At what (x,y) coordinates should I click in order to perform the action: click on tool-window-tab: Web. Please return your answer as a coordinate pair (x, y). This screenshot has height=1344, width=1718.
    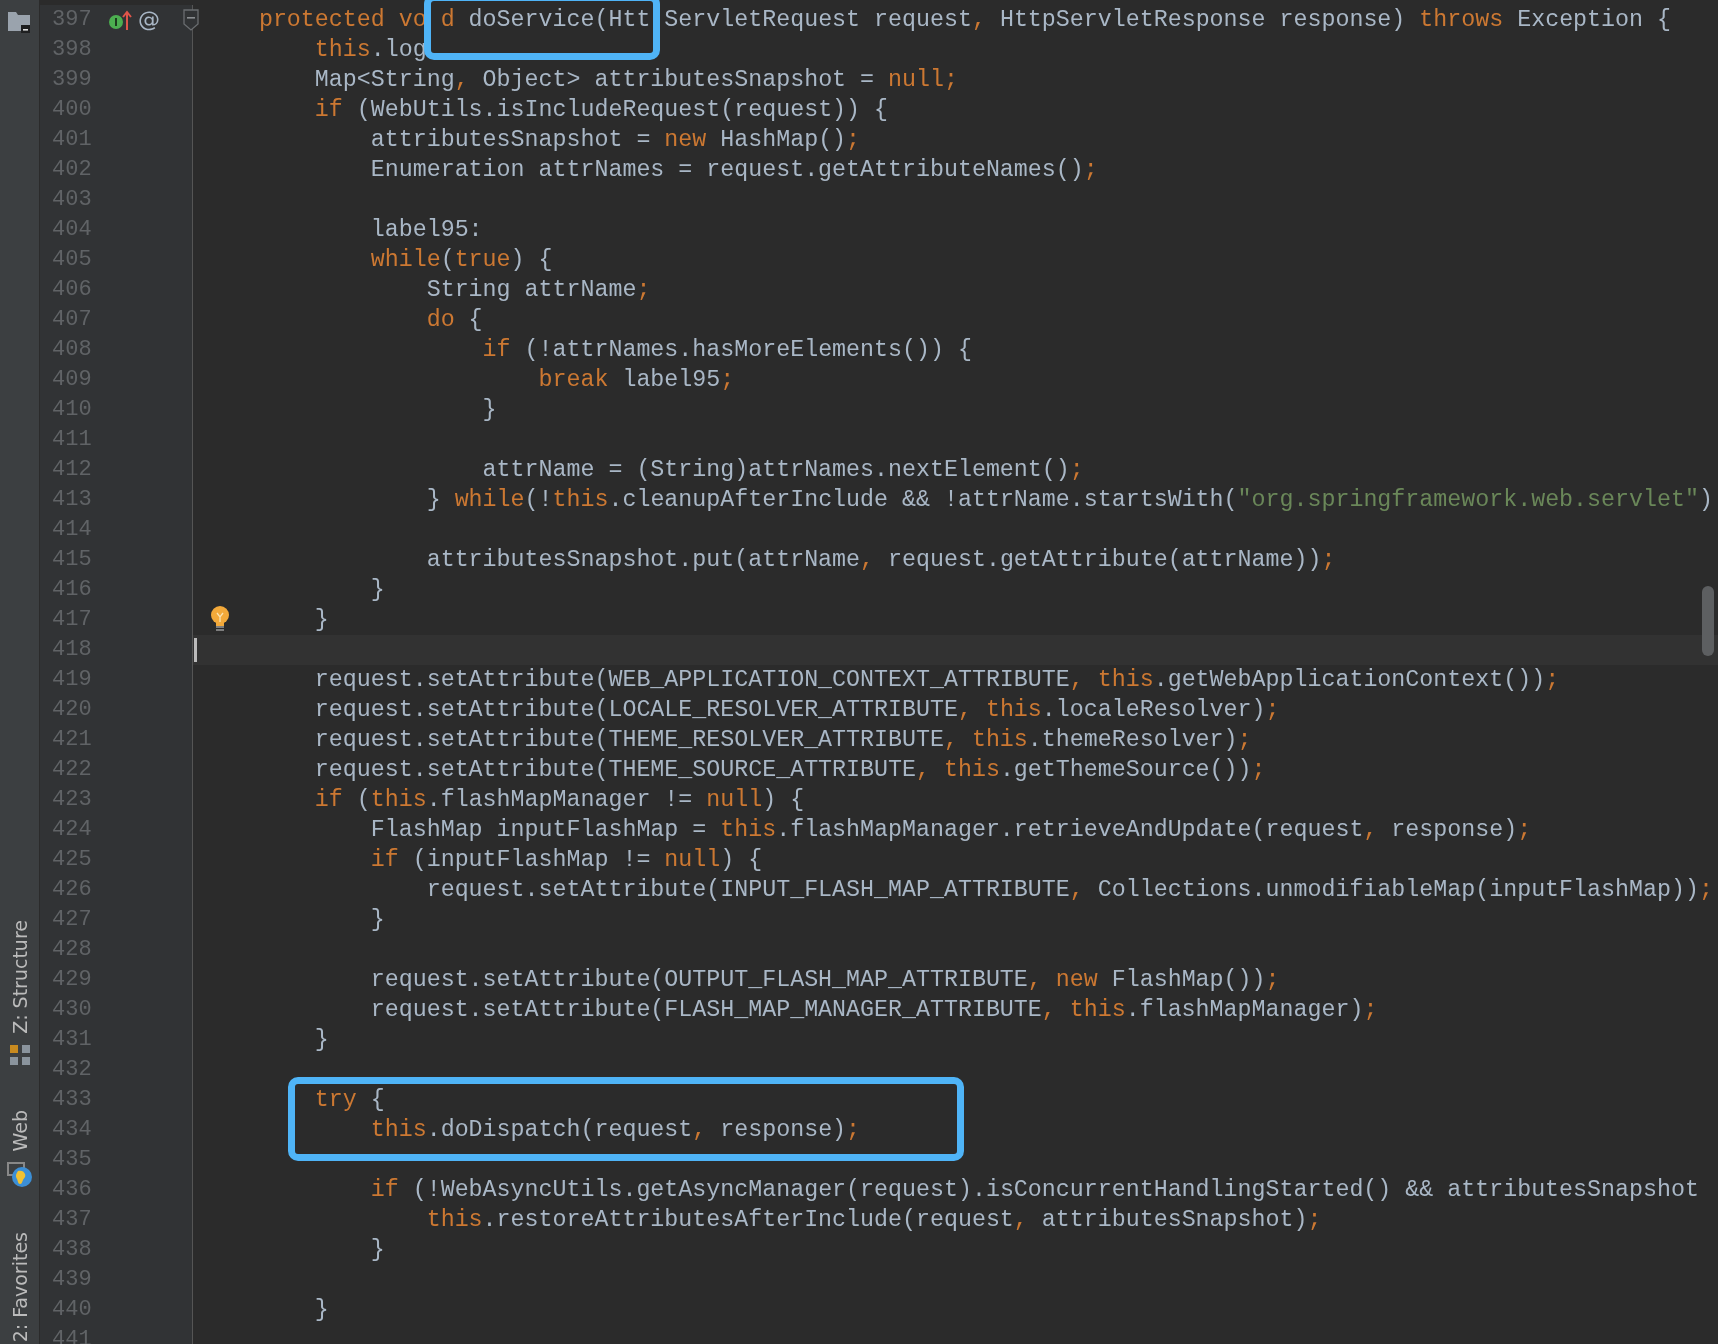
    Looking at the image, I should click on (19, 1131).